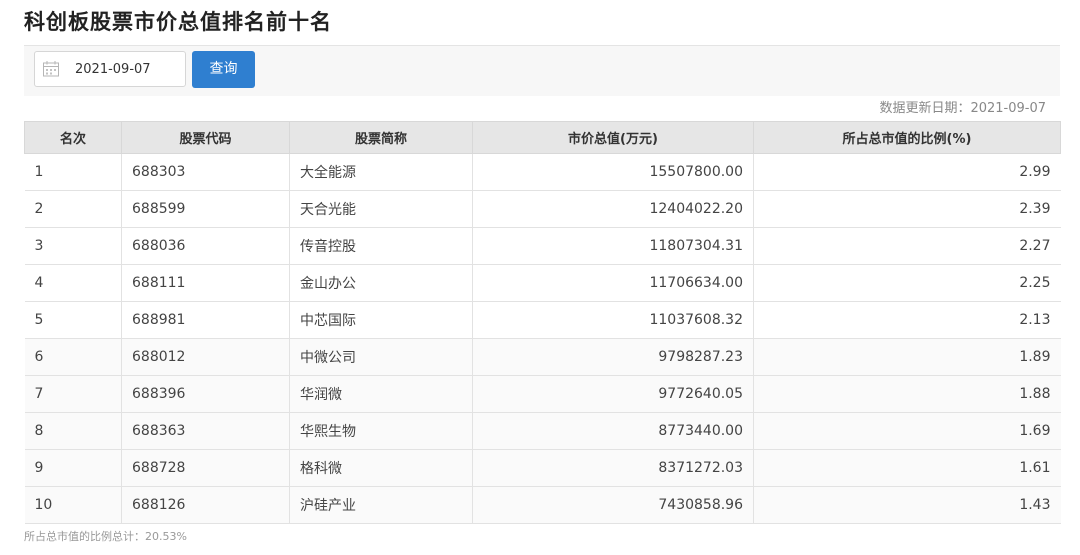 The height and width of the screenshot is (555, 1080). I want to click on header-code: 股票代码, so click(205, 137).